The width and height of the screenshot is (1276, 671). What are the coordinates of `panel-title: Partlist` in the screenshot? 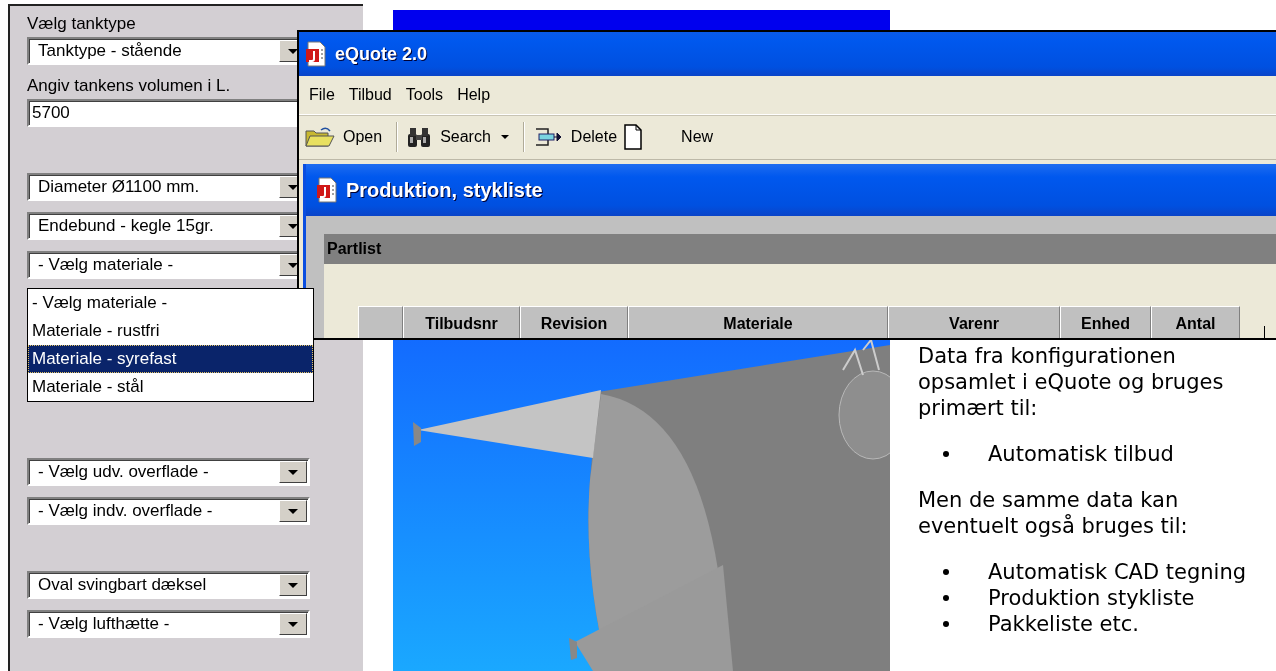 It's located at (800, 249).